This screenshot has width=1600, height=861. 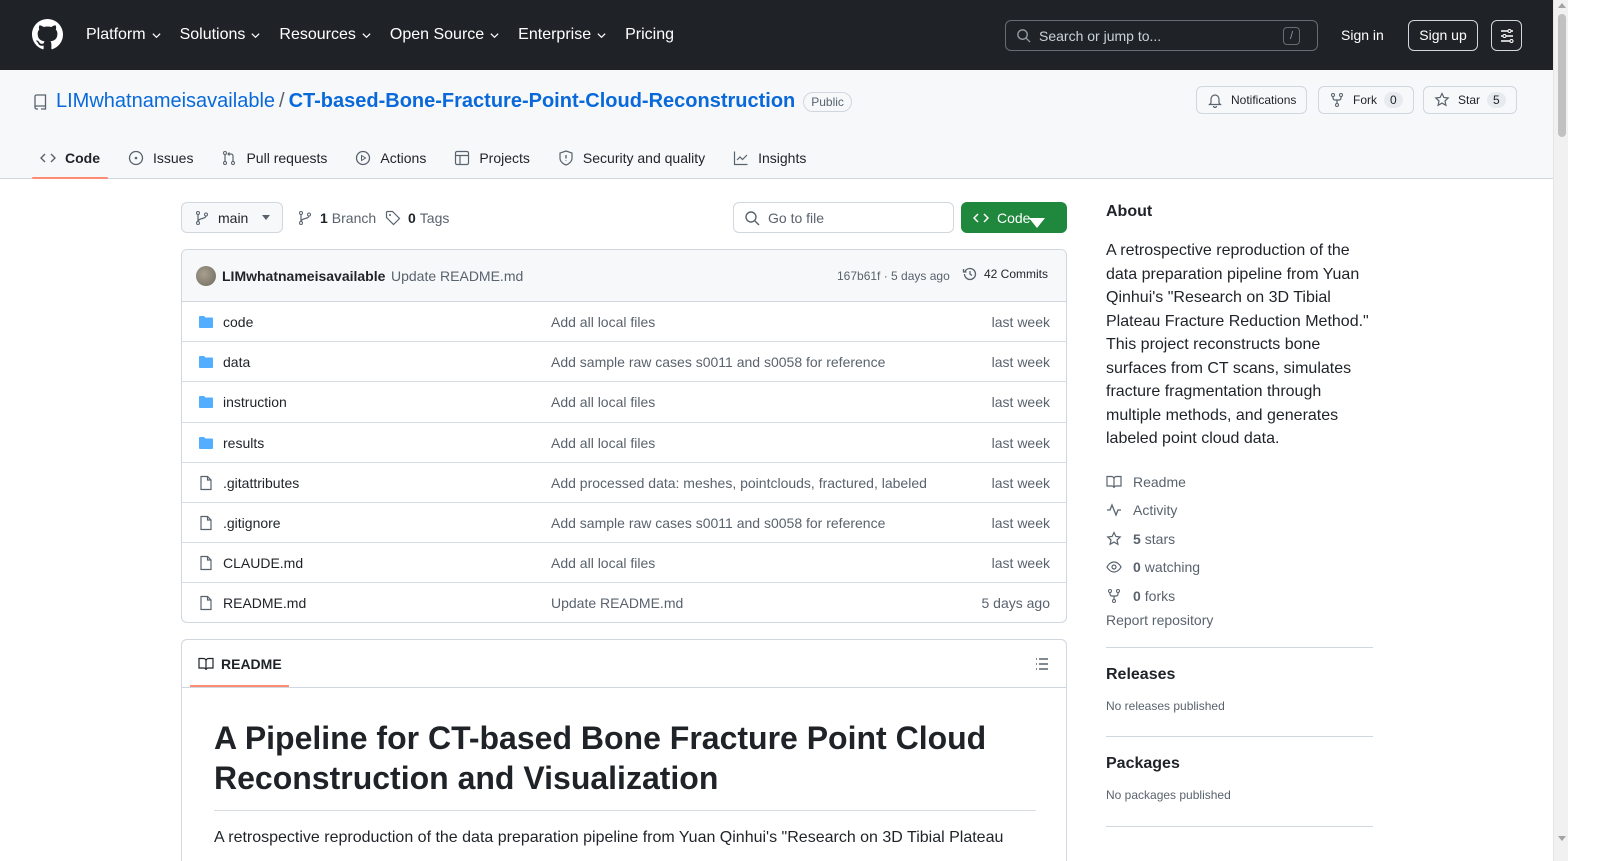 I want to click on releases-heading: Releases, so click(x=1239, y=675).